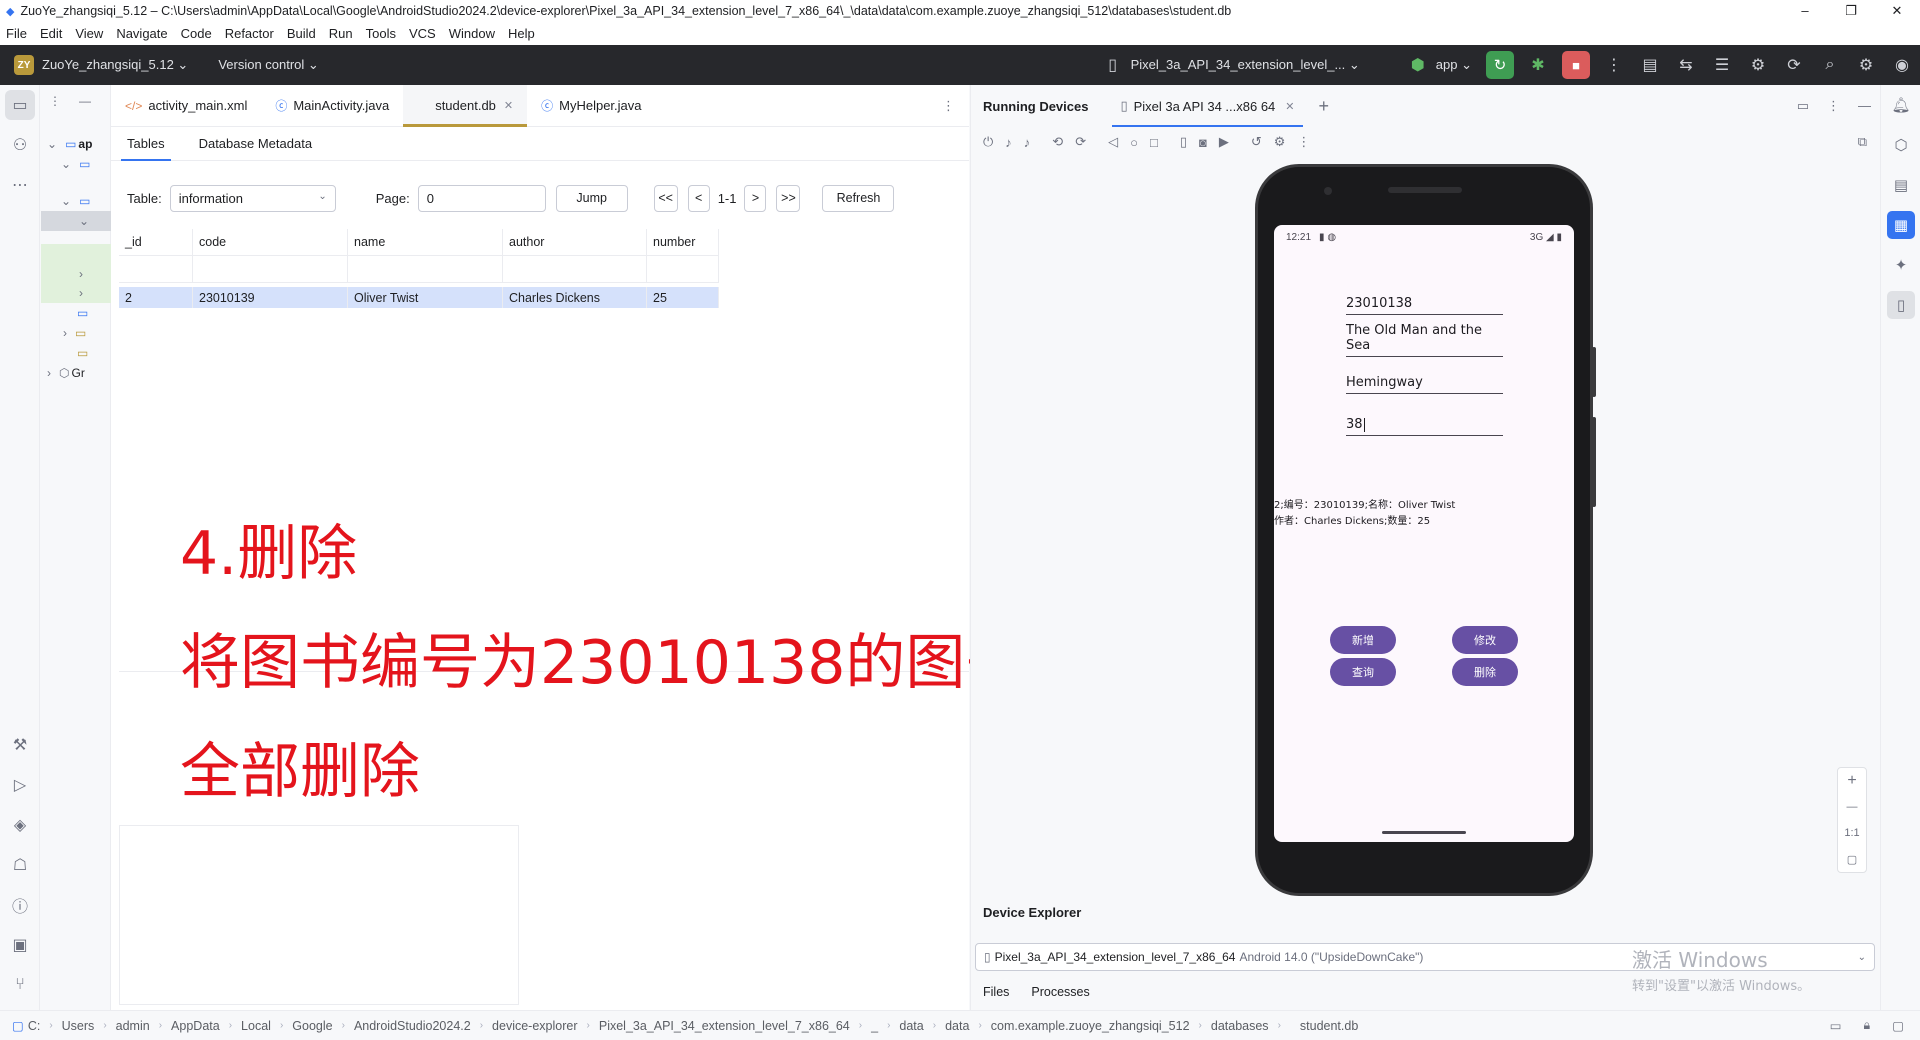  I want to click on table-select: information ⌄, so click(252, 198).